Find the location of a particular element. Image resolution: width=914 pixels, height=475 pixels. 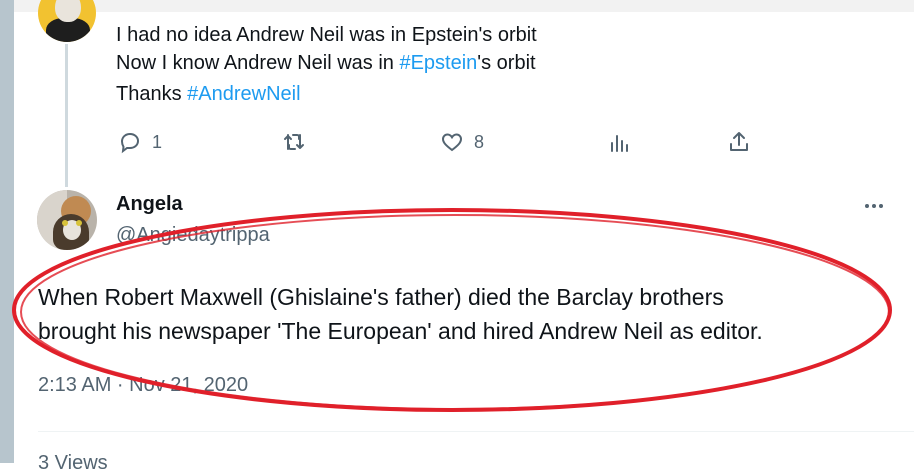

reply-icon is located at coordinates (130, 143).